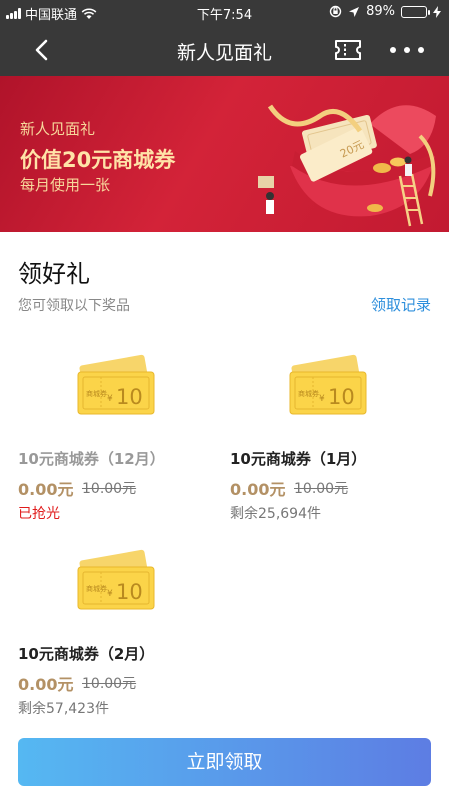 The image size is (449, 800). Describe the element at coordinates (415, 11) in the screenshot. I see `battery-icon` at that location.